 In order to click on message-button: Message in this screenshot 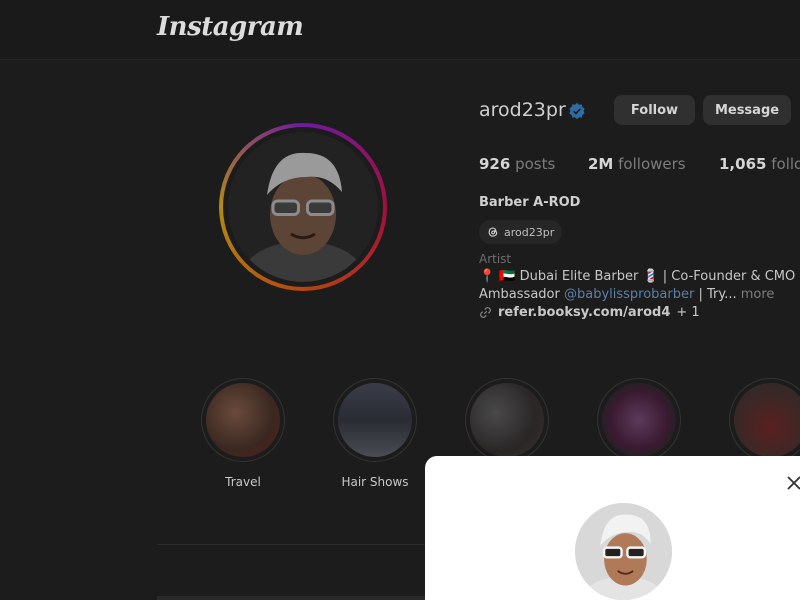, I will do `click(747, 110)`.